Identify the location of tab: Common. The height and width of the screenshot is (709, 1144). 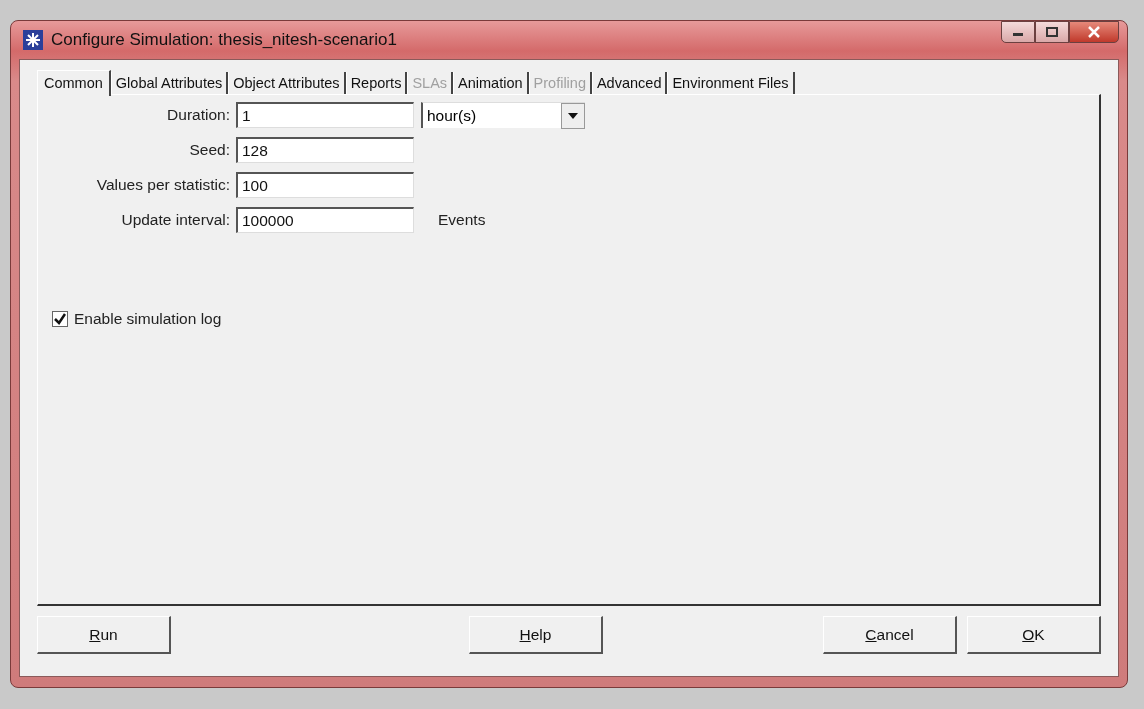
(74, 83).